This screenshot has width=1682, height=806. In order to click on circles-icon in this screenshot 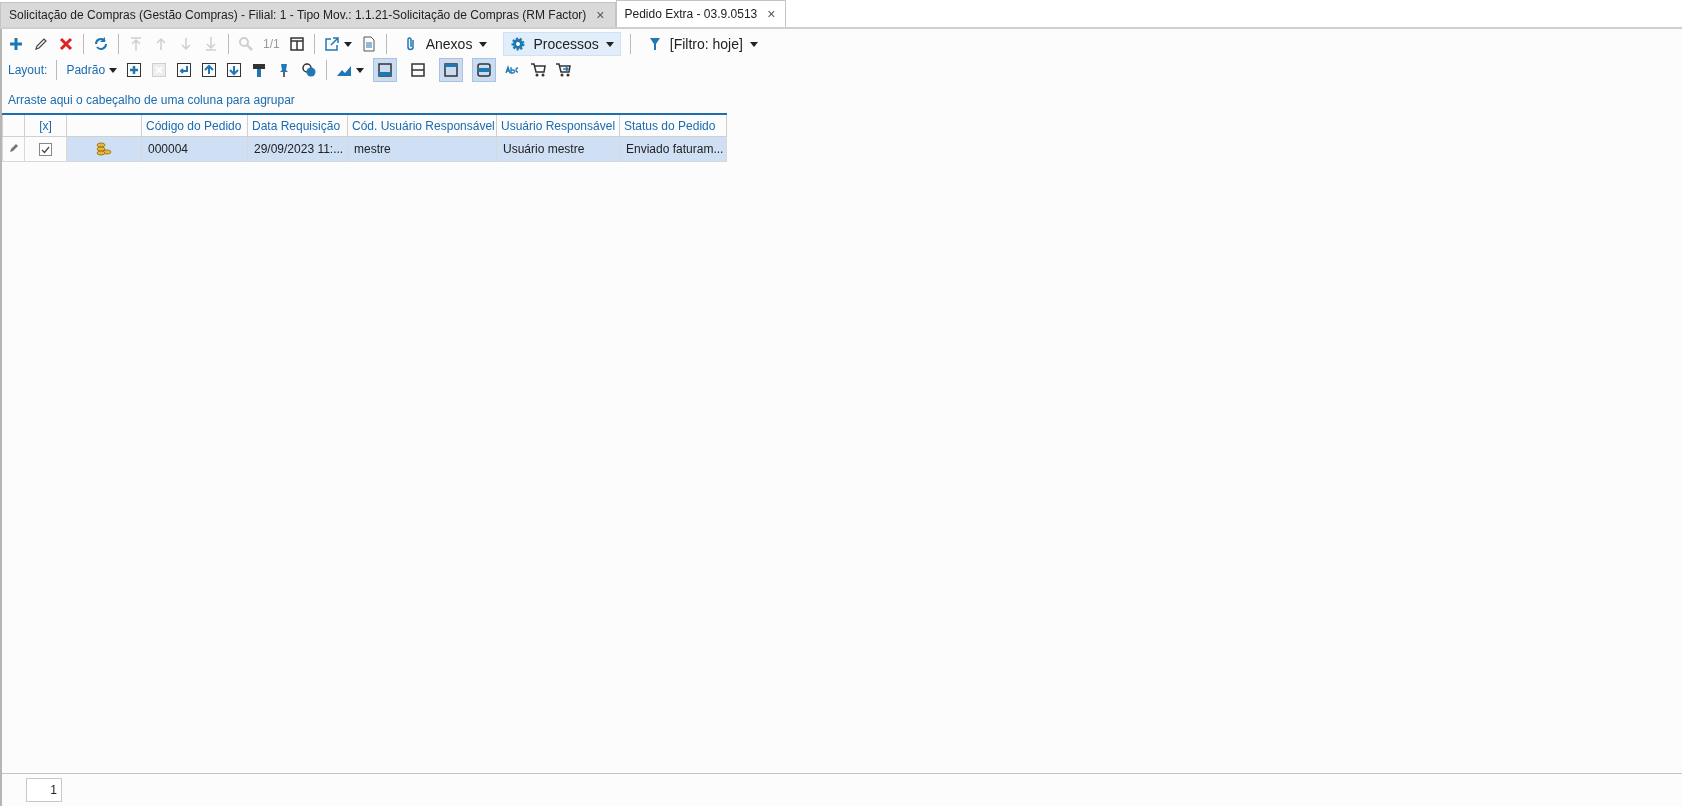, I will do `click(309, 70)`.